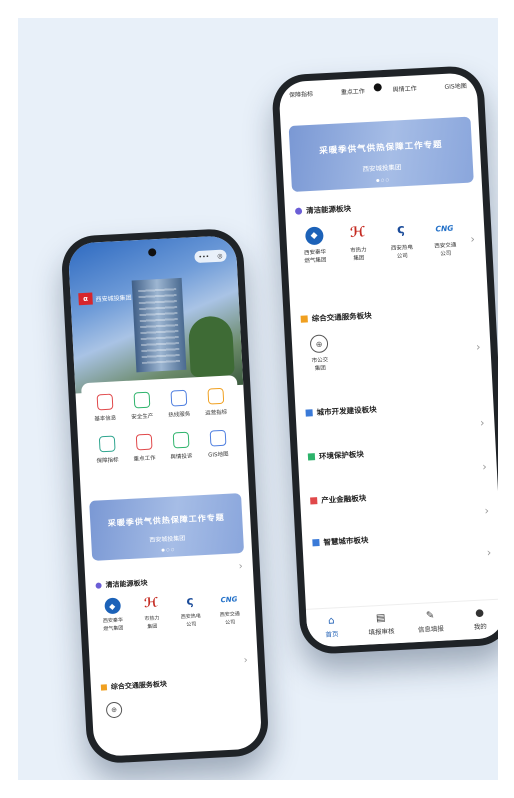 This screenshot has width=514, height=798. What do you see at coordinates (181, 440) in the screenshot?
I see `screen-icon` at bounding box center [181, 440].